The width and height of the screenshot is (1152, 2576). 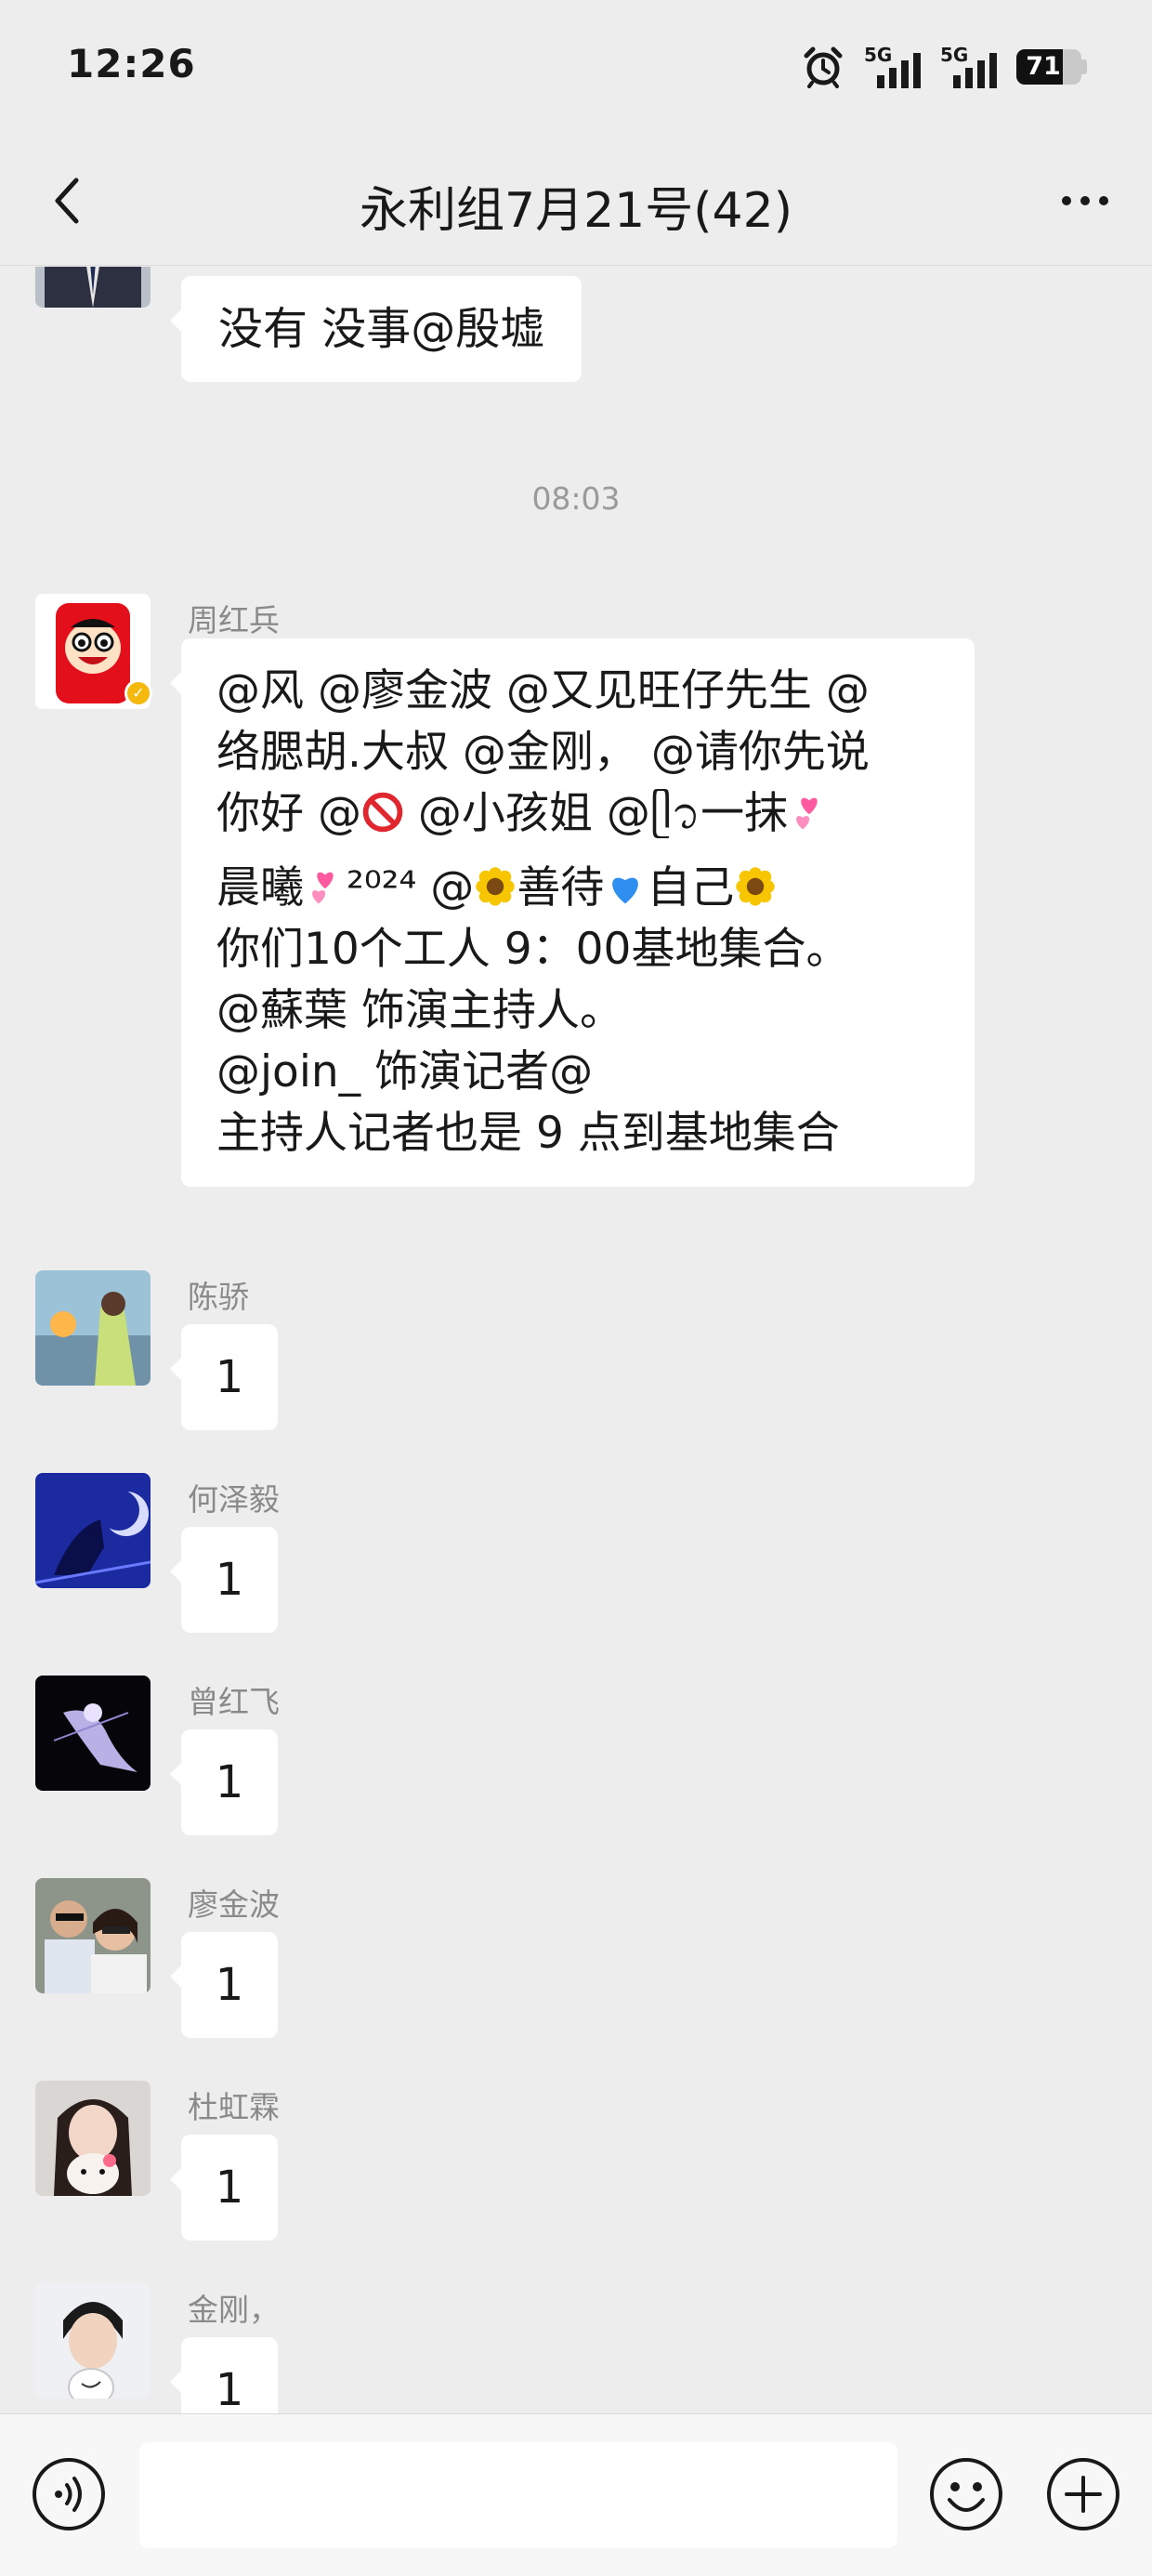 What do you see at coordinates (234, 2107) in the screenshot?
I see `sender-name: 杜虹霖` at bounding box center [234, 2107].